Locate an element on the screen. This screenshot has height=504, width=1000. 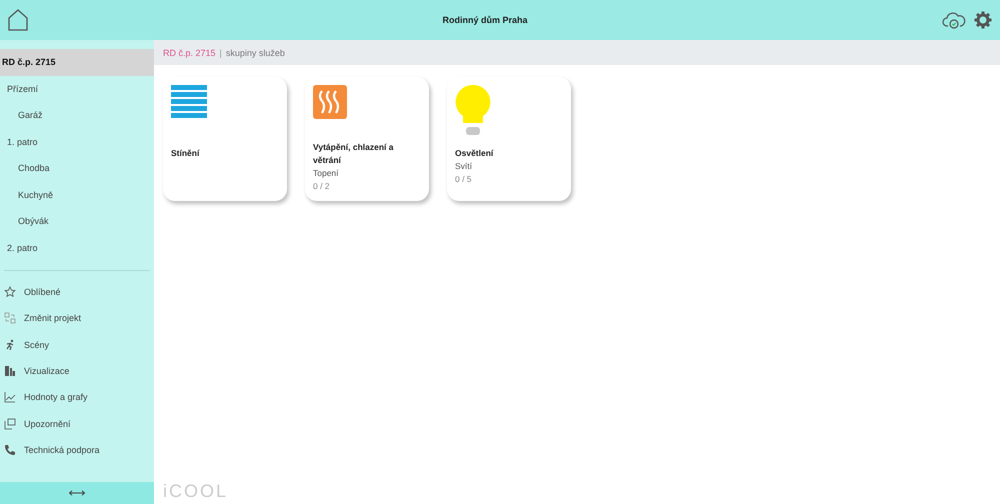
card-title: Osvětlení is located at coordinates (474, 153).